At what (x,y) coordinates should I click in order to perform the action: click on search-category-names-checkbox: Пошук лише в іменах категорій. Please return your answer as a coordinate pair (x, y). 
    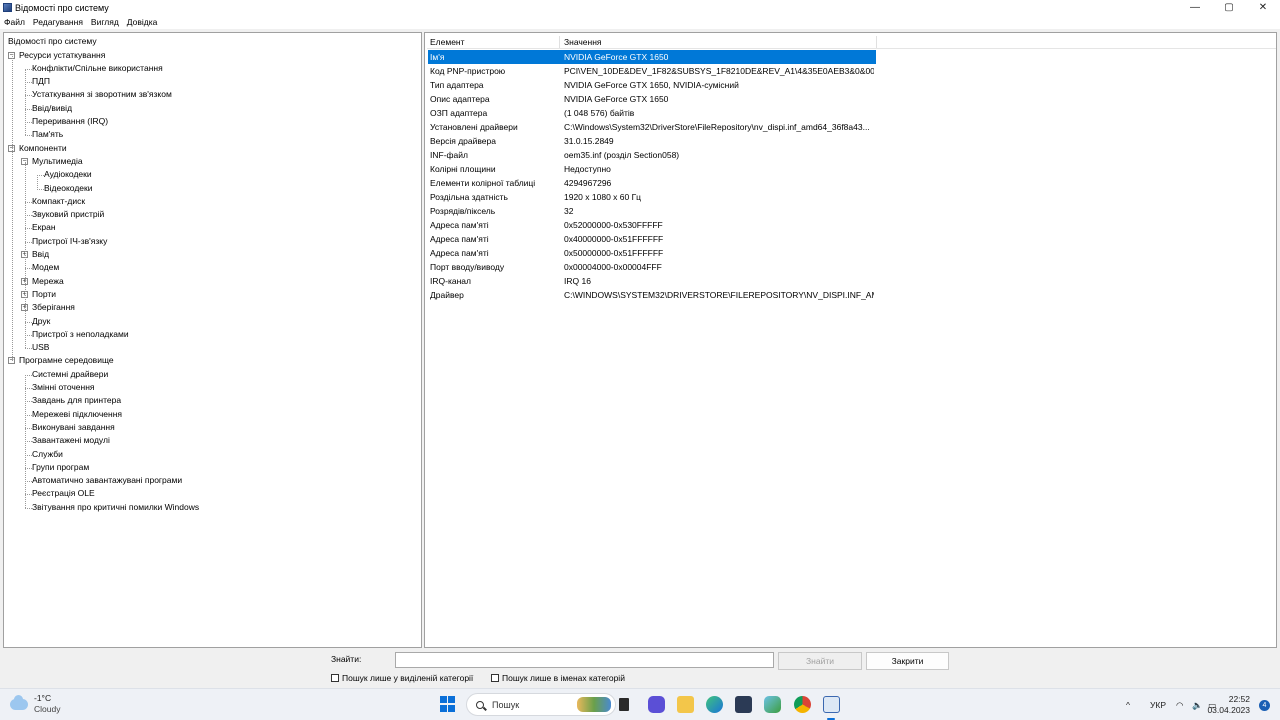
    Looking at the image, I should click on (558, 678).